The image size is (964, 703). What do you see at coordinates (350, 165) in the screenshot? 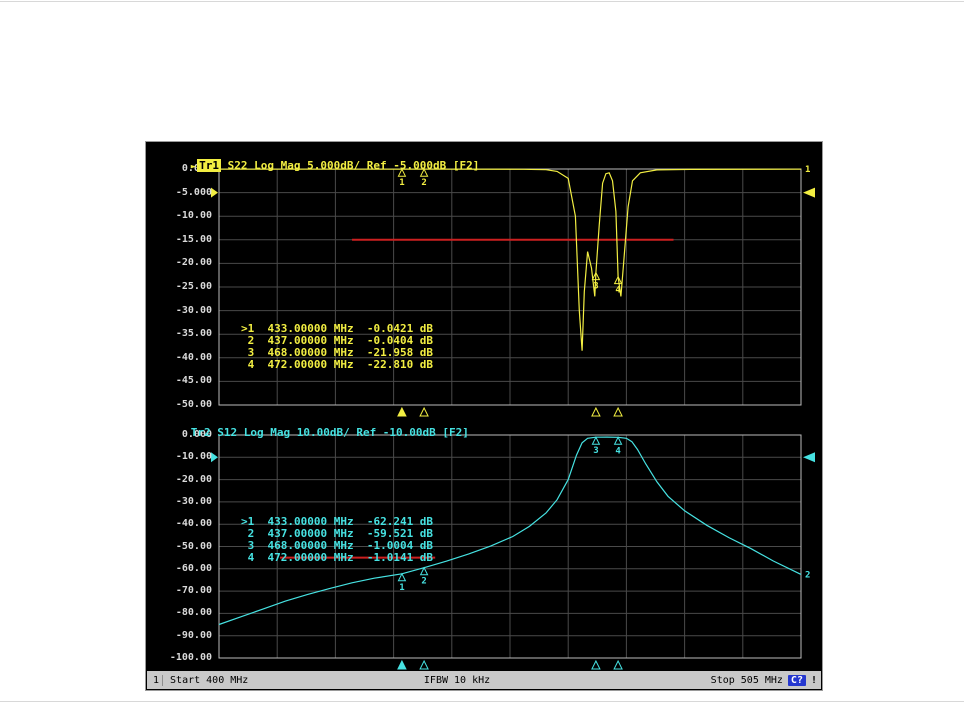
I see `trace1-title-text: S22 Log Mag 5.000dB/ Ref -5.000dB [F2]` at bounding box center [350, 165].